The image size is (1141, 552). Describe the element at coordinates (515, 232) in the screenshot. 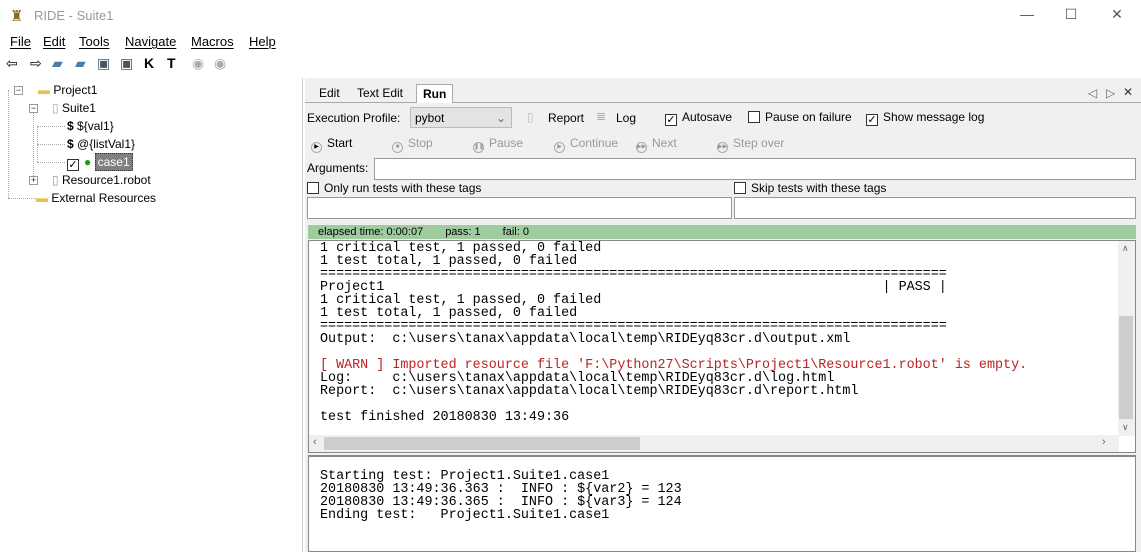

I see `fail-count: fail: 0` at that location.